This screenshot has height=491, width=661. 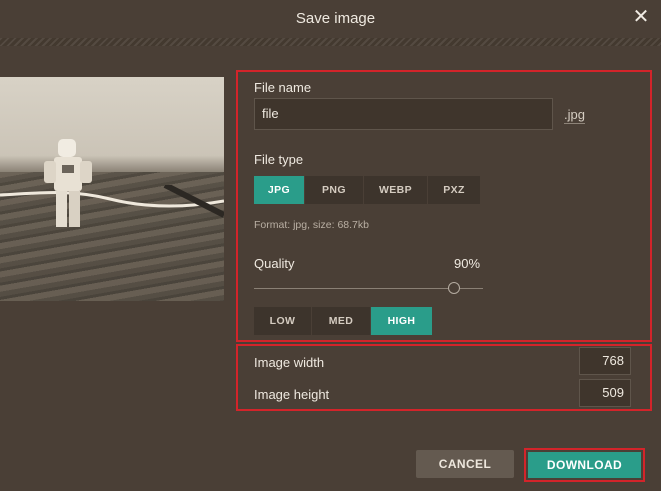 I want to click on cancel-button: CANCEL, so click(x=465, y=464).